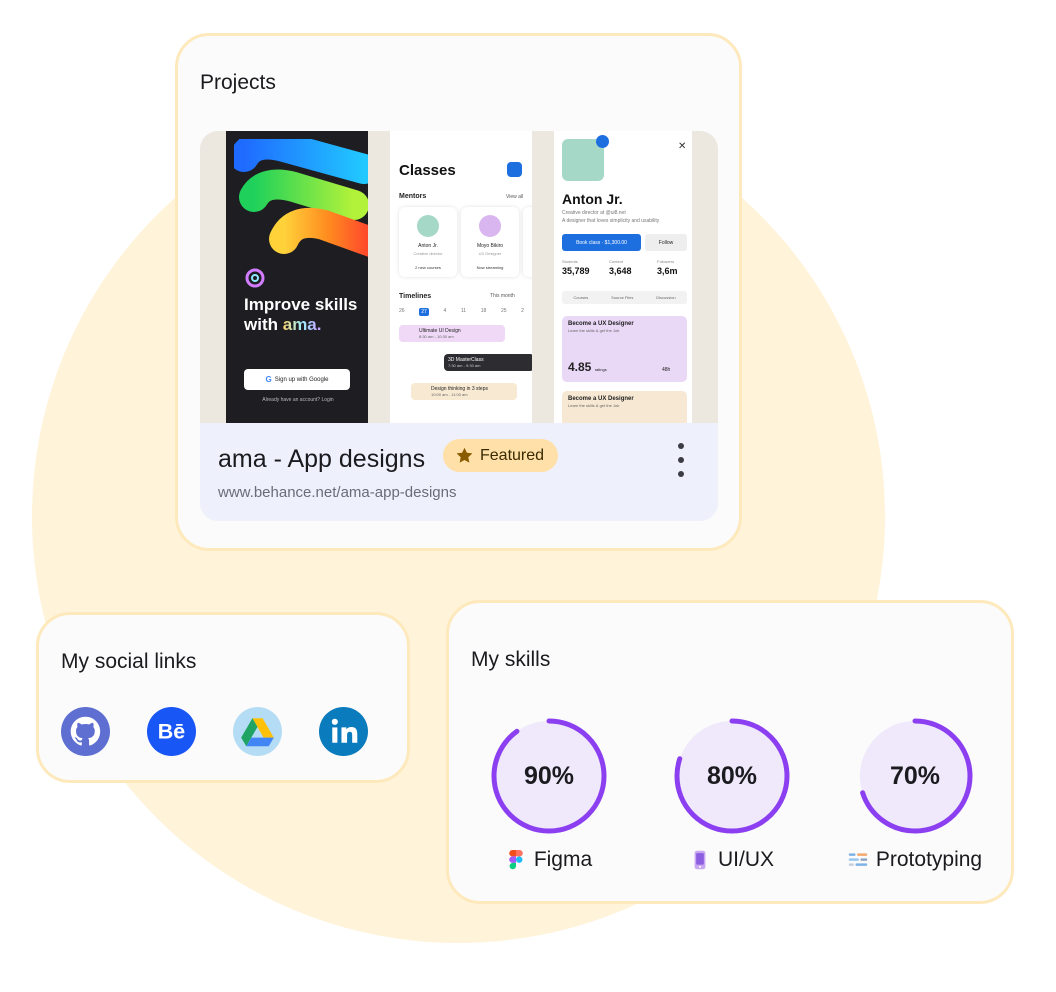  I want to click on github-icon, so click(85, 731).